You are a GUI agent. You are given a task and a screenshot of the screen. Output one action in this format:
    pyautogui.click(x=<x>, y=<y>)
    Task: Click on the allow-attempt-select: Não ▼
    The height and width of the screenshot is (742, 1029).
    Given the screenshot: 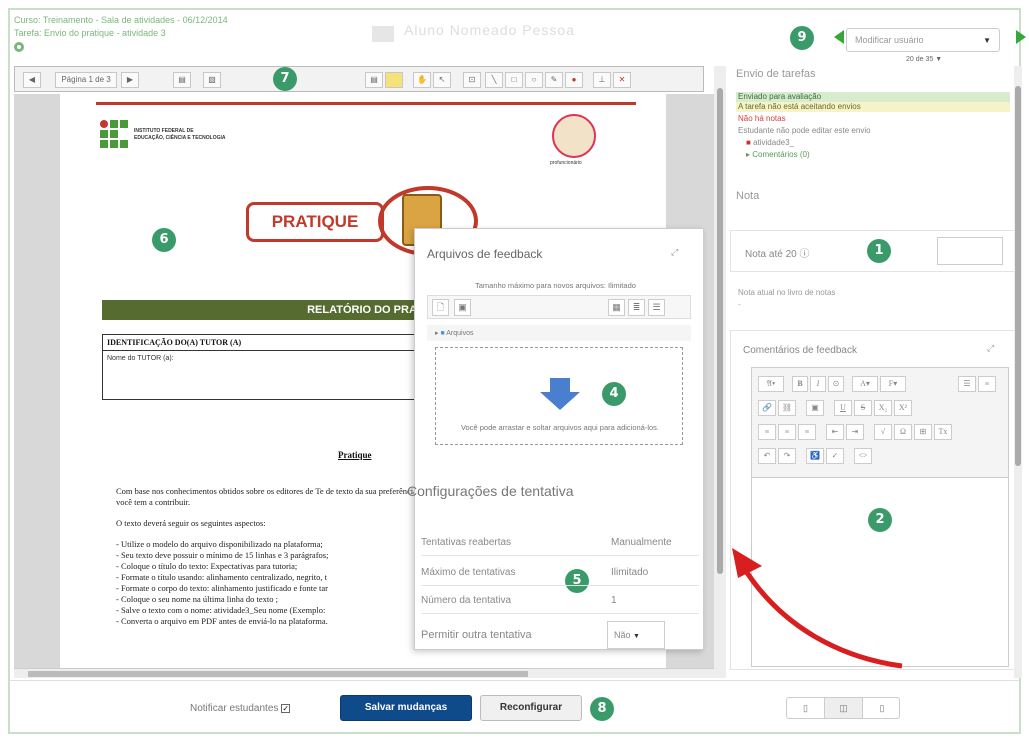 What is the action you would take?
    pyautogui.click(x=636, y=635)
    